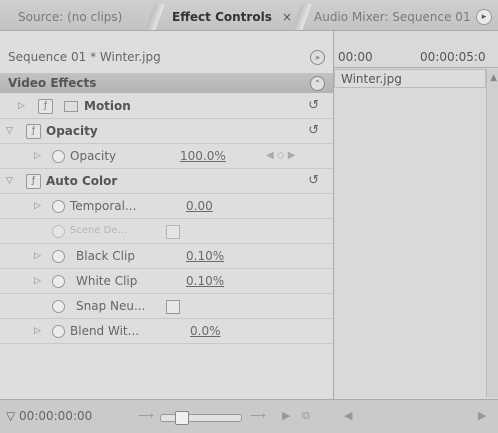 This screenshot has height=433, width=498. What do you see at coordinates (203, 156) in the screenshot?
I see `param-value-opacity: 100.0%` at bounding box center [203, 156].